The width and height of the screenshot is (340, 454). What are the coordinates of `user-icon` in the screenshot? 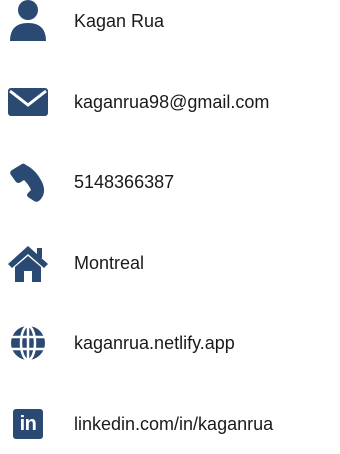 It's located at (28, 21).